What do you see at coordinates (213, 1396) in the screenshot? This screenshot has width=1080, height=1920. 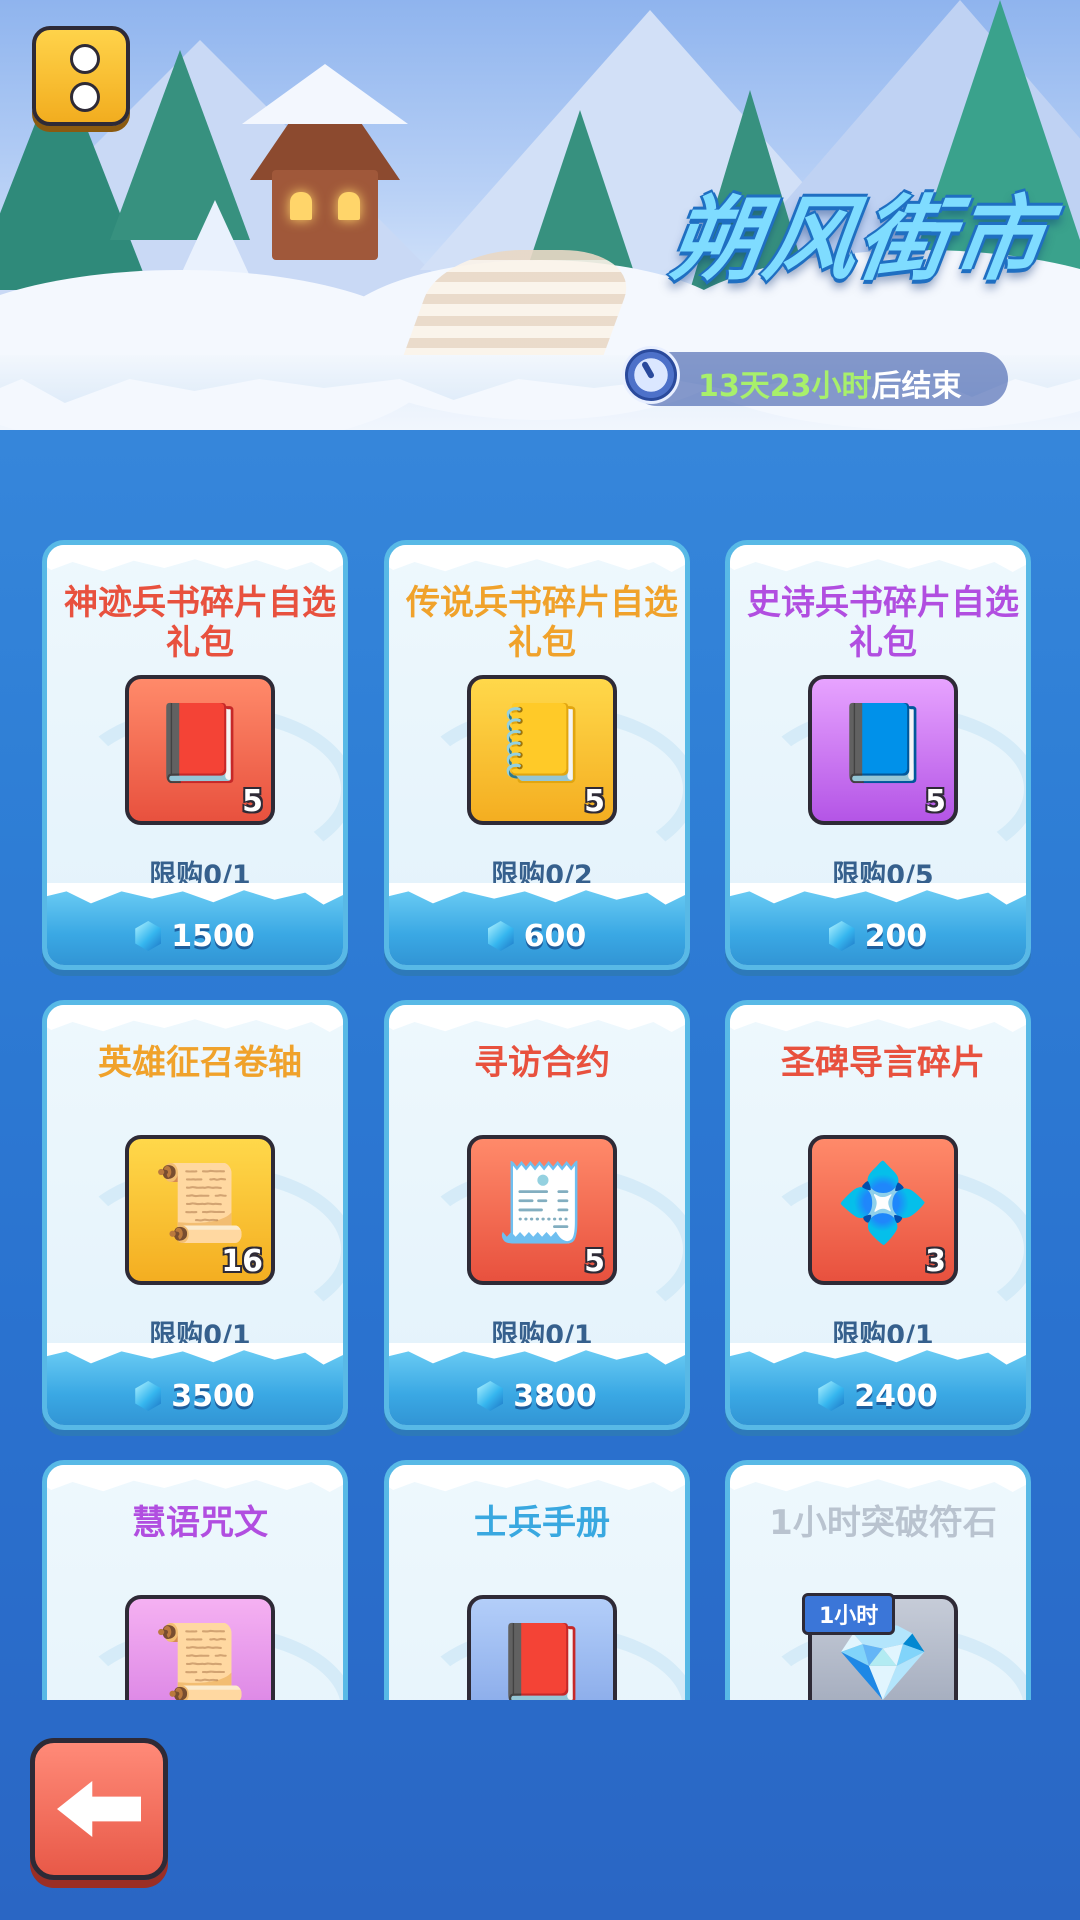 I see `price-value: 3500` at bounding box center [213, 1396].